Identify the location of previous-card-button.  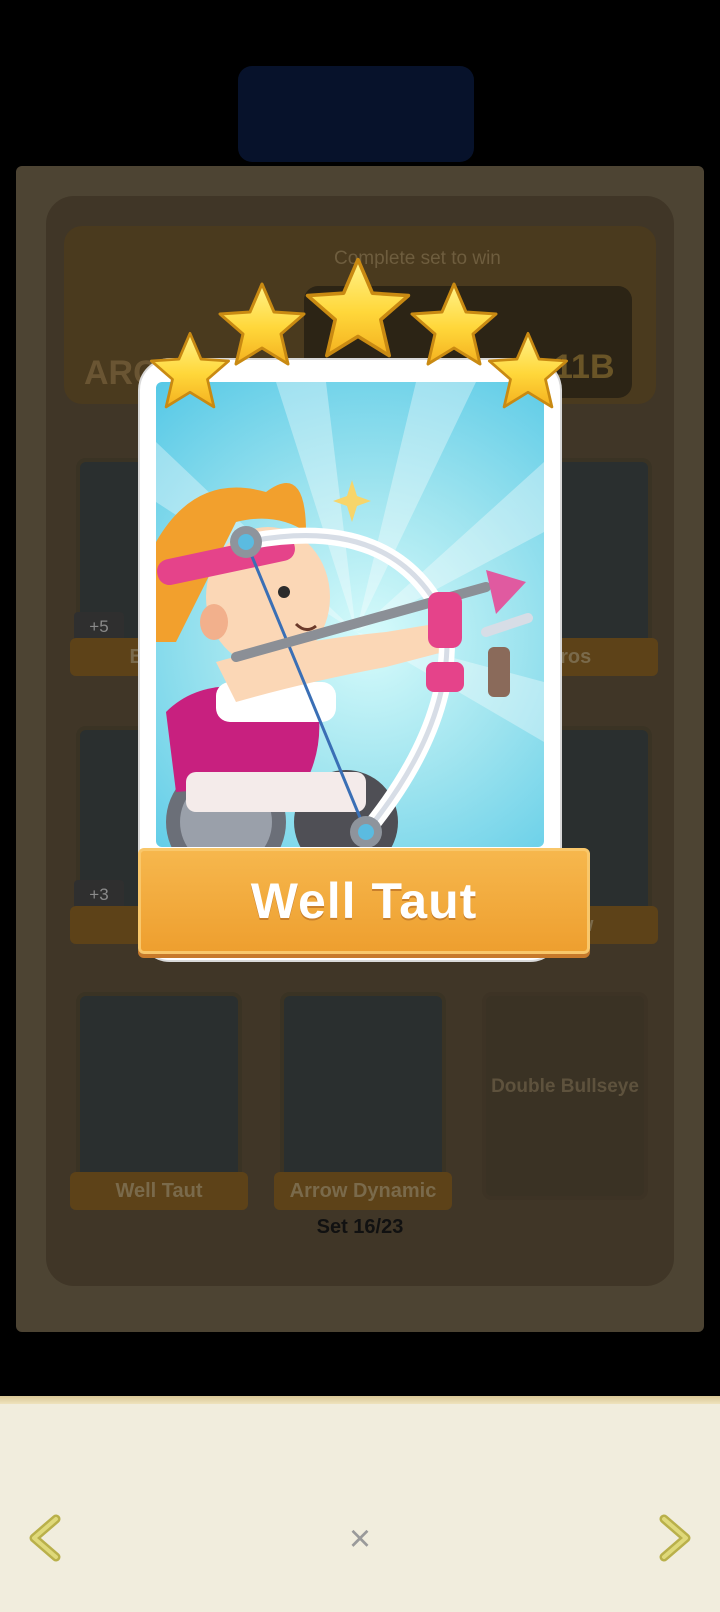
(44, 1538).